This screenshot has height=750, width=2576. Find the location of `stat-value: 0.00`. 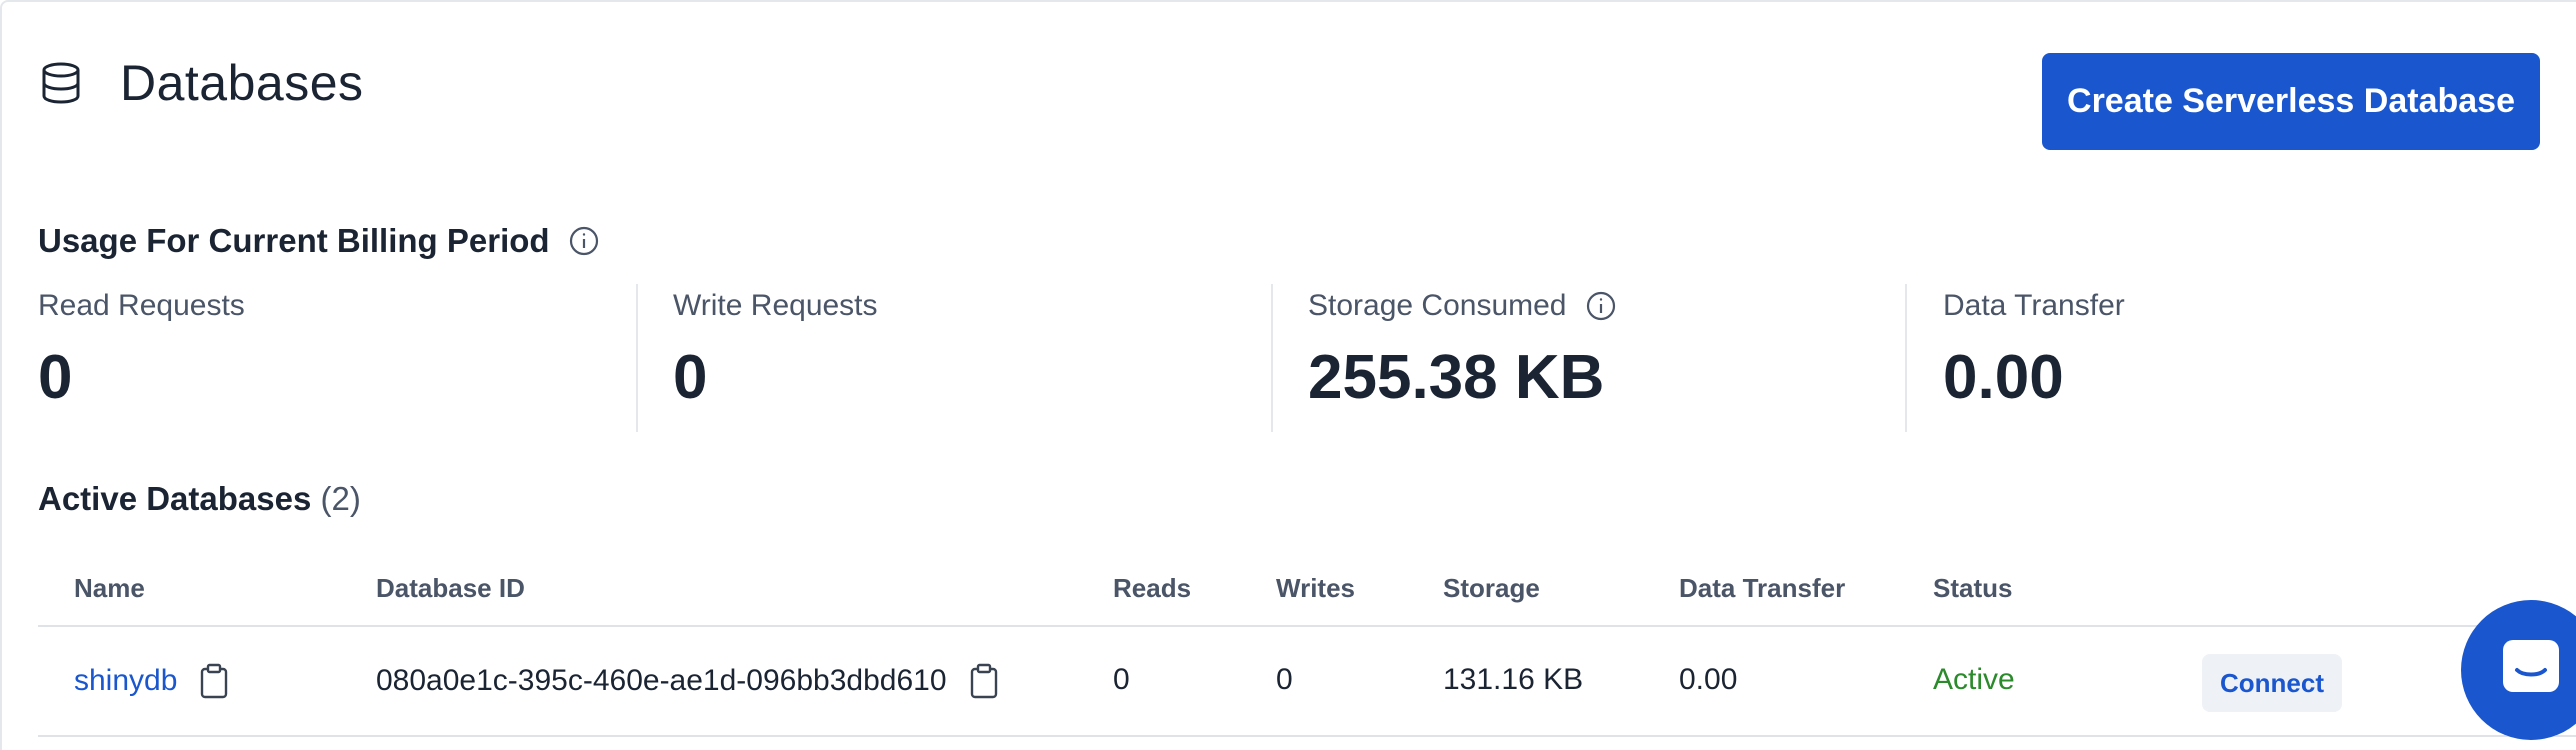

stat-value: 0.00 is located at coordinates (2003, 377).